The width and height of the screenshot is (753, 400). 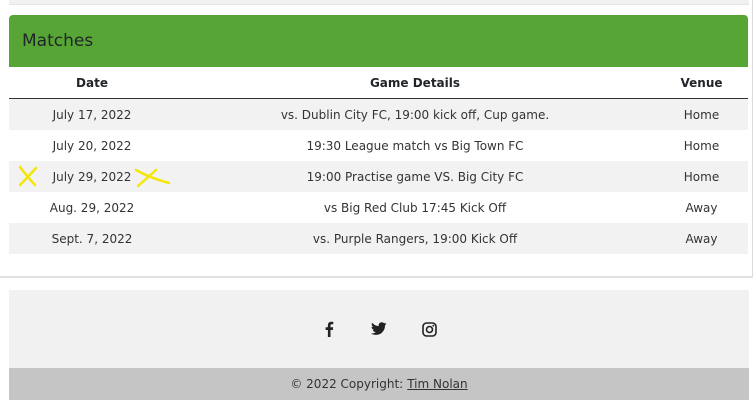 I want to click on match-date: Sept. 7, 2022, so click(x=92, y=238).